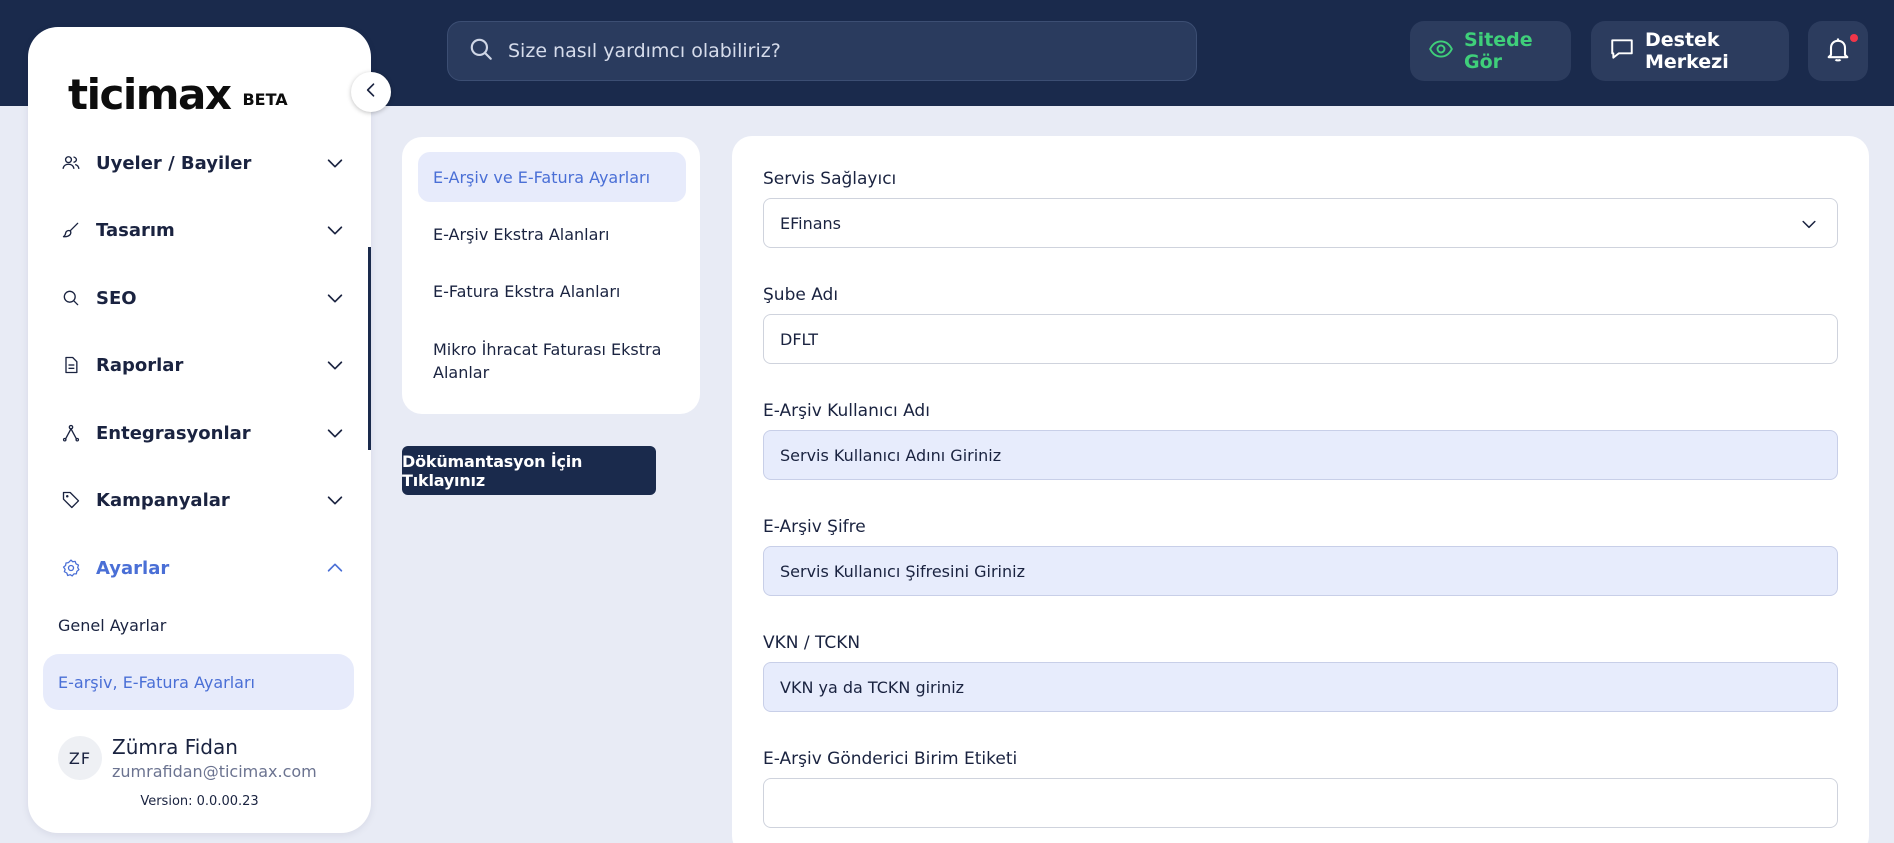  I want to click on support-center-label: Destek Merkezi, so click(1687, 51).